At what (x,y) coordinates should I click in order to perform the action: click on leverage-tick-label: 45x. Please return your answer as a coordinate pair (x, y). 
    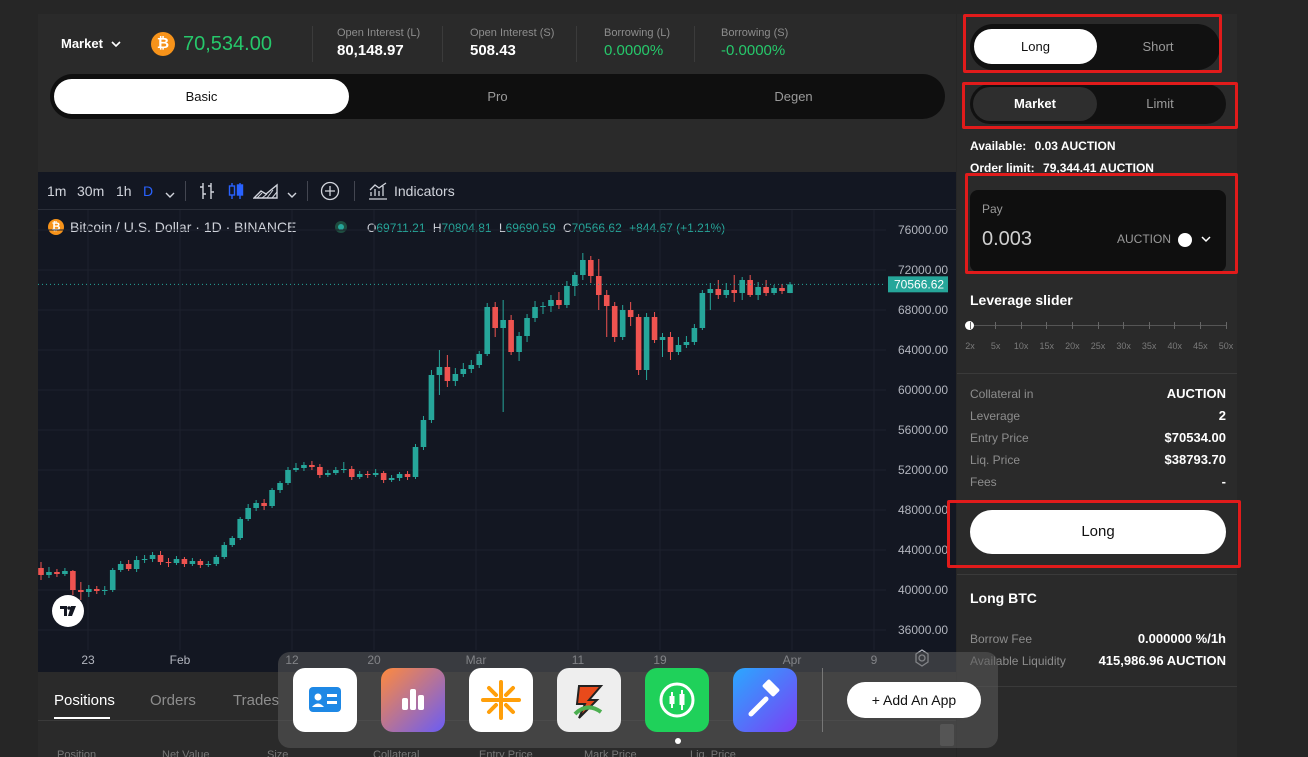
    Looking at the image, I should click on (1200, 346).